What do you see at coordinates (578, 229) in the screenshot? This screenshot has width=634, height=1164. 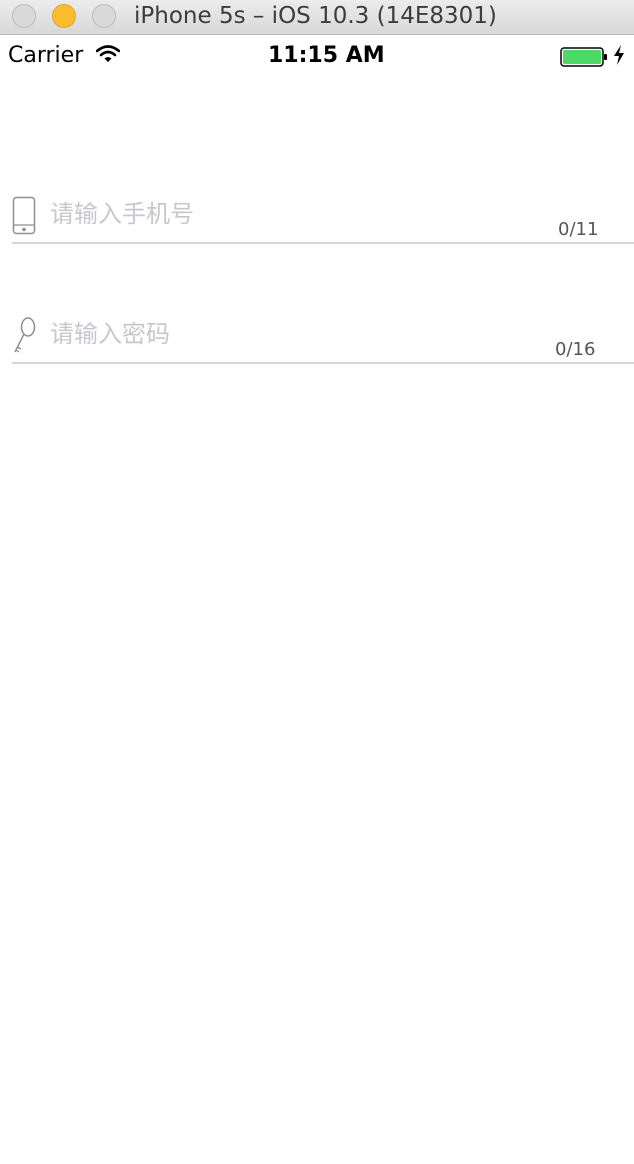 I see `phone-char-counter: 0/11` at bounding box center [578, 229].